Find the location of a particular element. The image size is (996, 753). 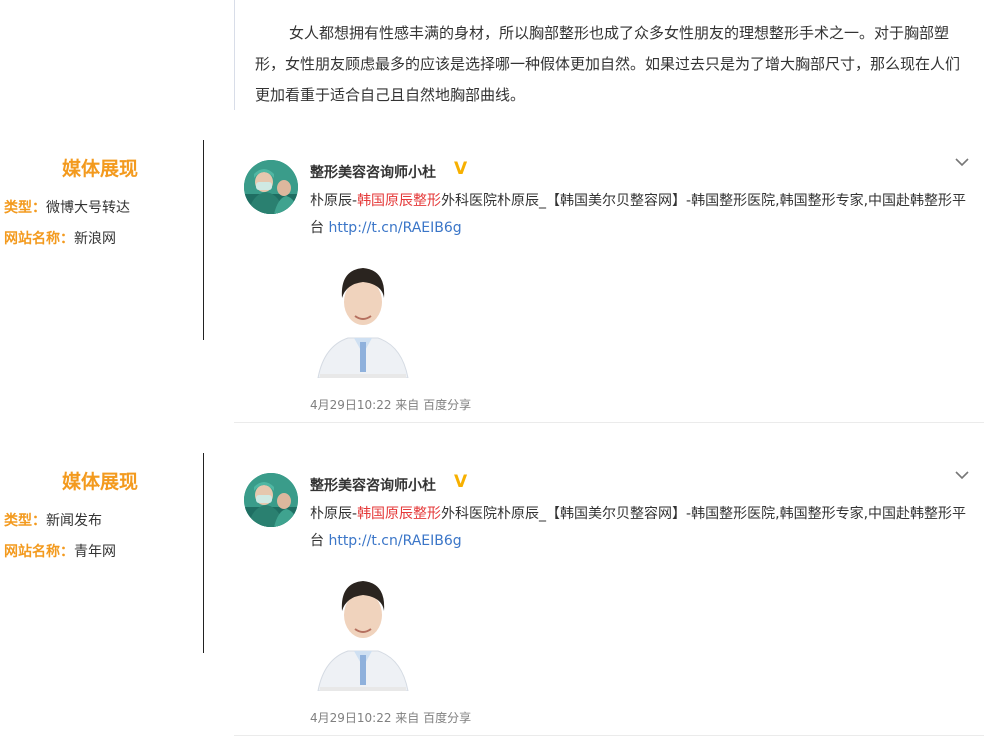

media-site-row: 网站名称：新浪网 is located at coordinates (60, 238).